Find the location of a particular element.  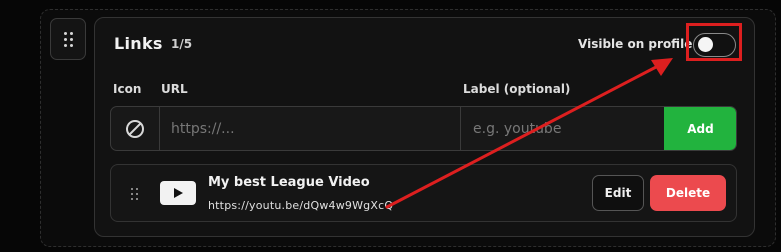

url-input is located at coordinates (309, 128).